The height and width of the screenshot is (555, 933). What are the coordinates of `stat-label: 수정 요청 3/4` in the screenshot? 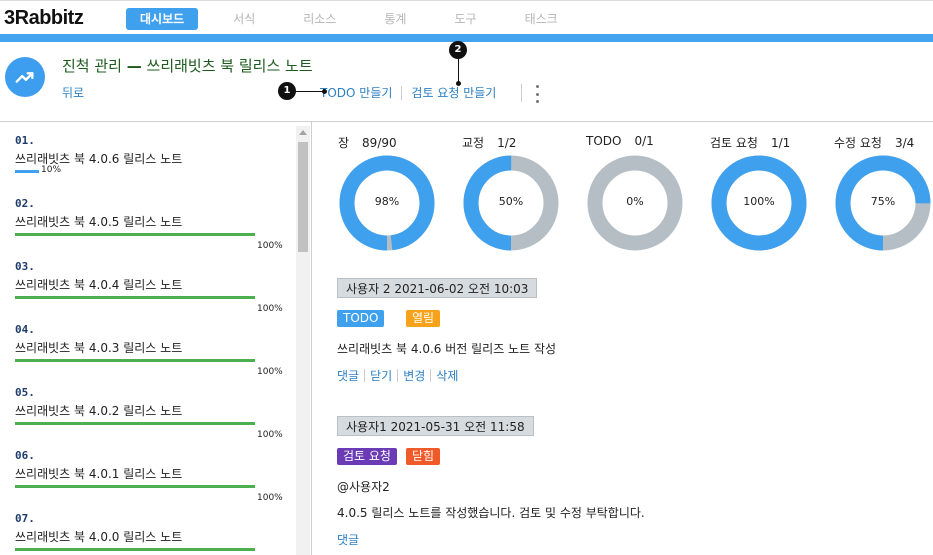 It's located at (874, 142).